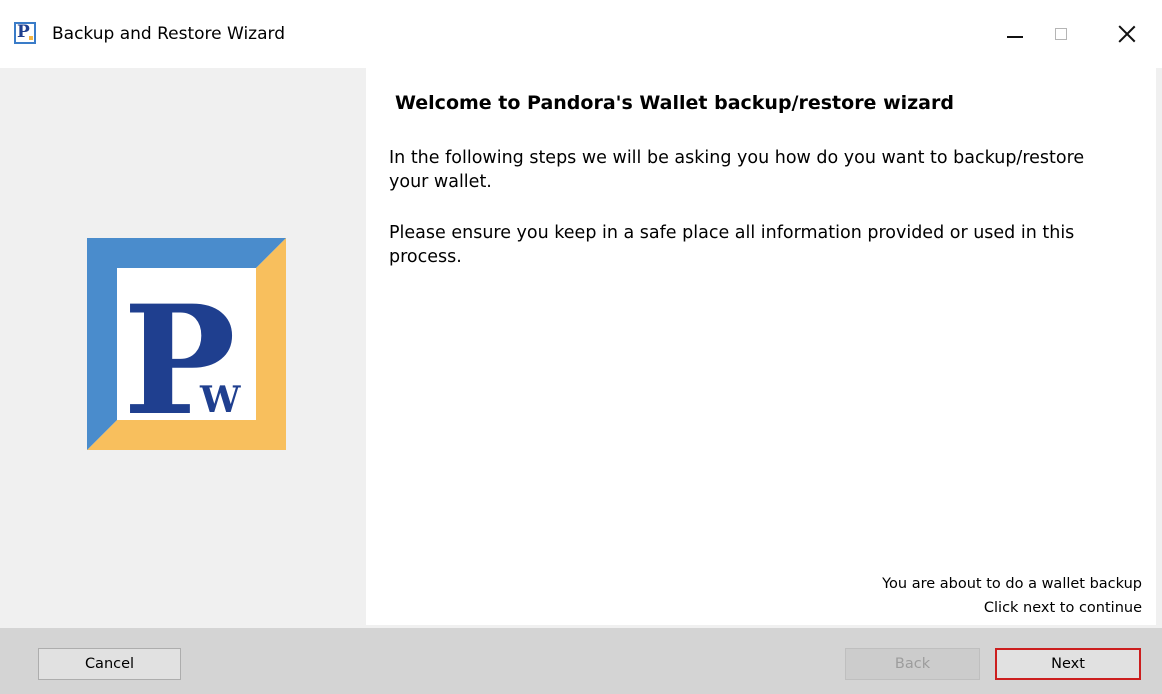 This screenshot has width=1162, height=694. I want to click on title-bar: P Backup and Restore Wizard, so click(581, 34).